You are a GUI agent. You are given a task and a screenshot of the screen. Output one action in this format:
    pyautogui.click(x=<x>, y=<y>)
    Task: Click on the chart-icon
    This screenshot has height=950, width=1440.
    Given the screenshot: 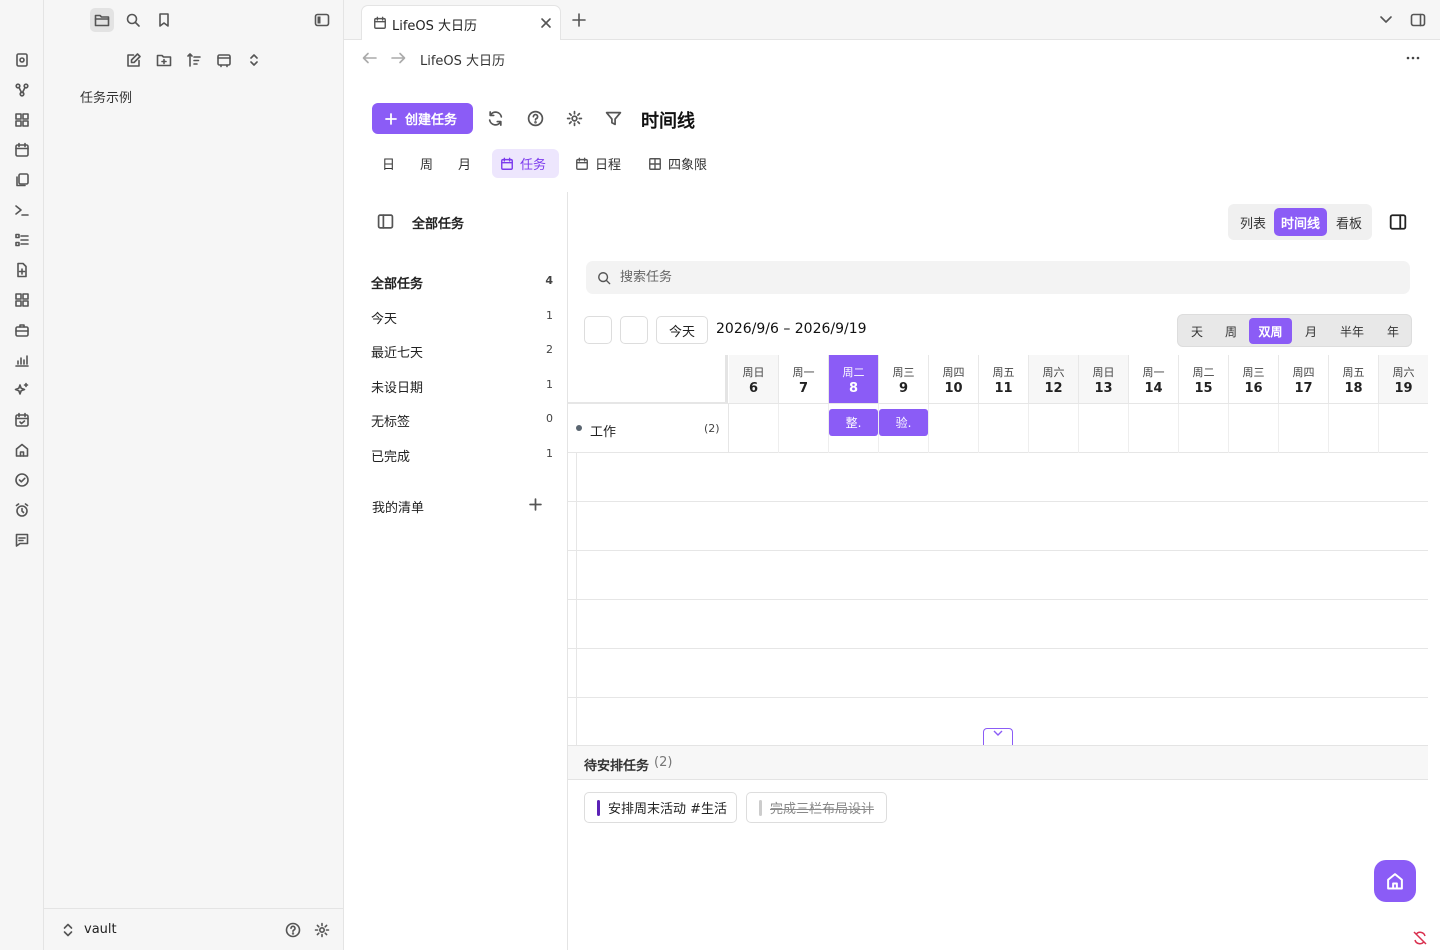 What is the action you would take?
    pyautogui.click(x=22, y=360)
    